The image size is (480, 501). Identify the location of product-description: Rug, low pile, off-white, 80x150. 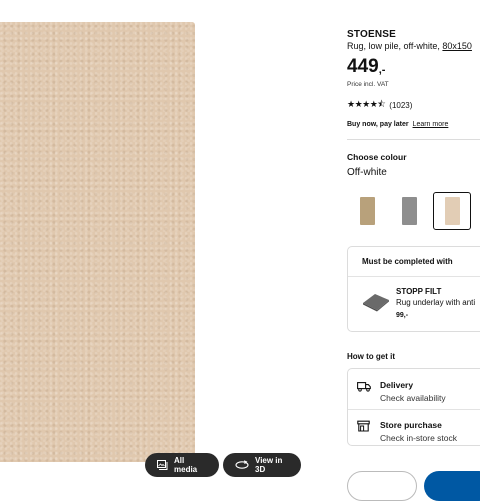
(409, 46).